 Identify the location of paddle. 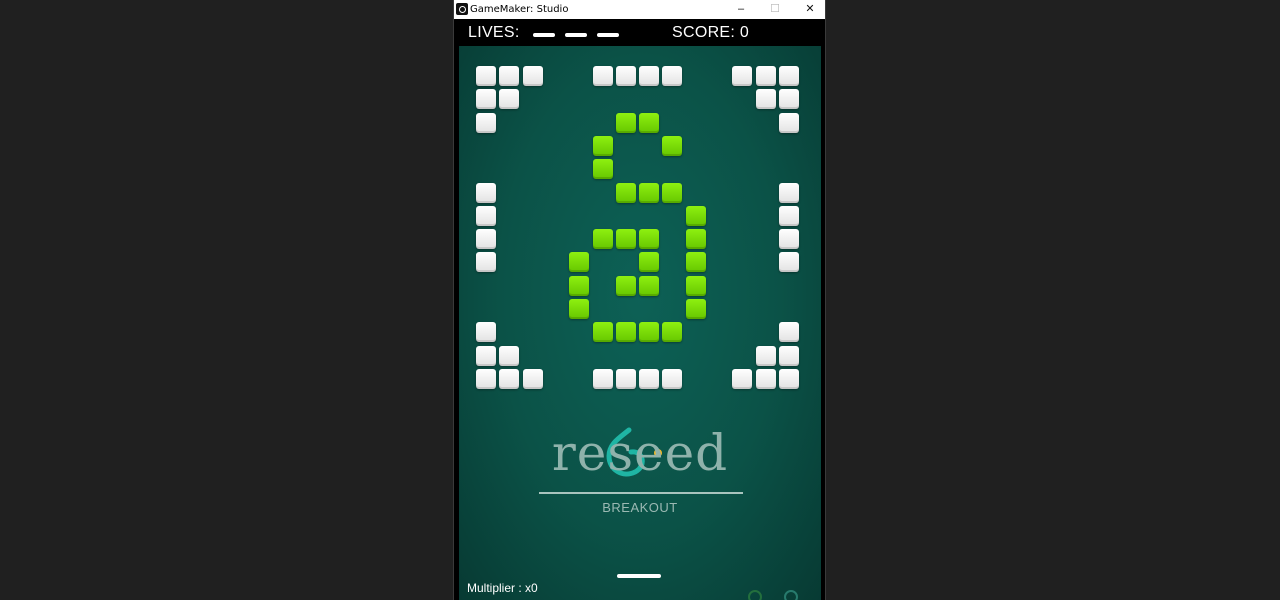
(639, 576).